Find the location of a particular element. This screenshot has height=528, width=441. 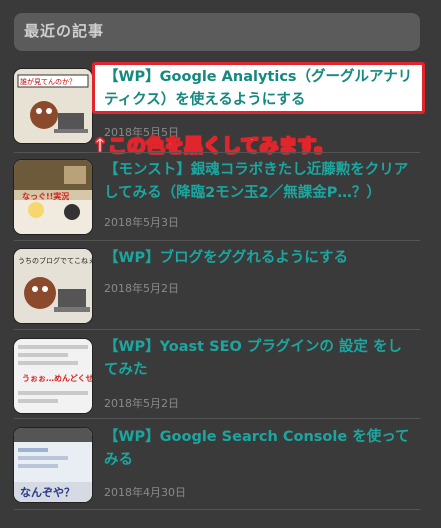

post-date-5: 2018年4月30日 is located at coordinates (145, 492).